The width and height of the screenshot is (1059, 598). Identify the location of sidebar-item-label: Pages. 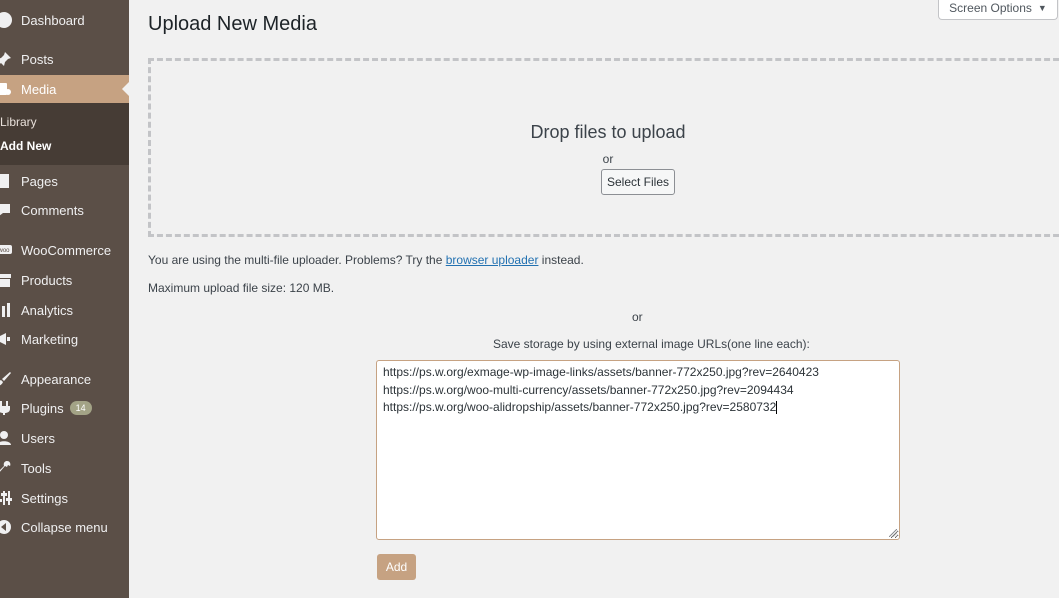
(39, 181).